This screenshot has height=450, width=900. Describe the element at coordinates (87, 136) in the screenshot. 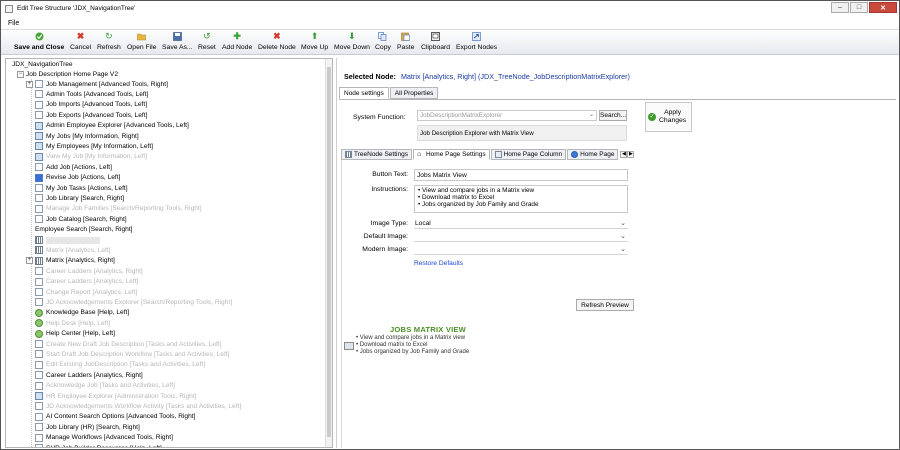

I see `tree-node: My Jobs [My Information, Right]` at that location.